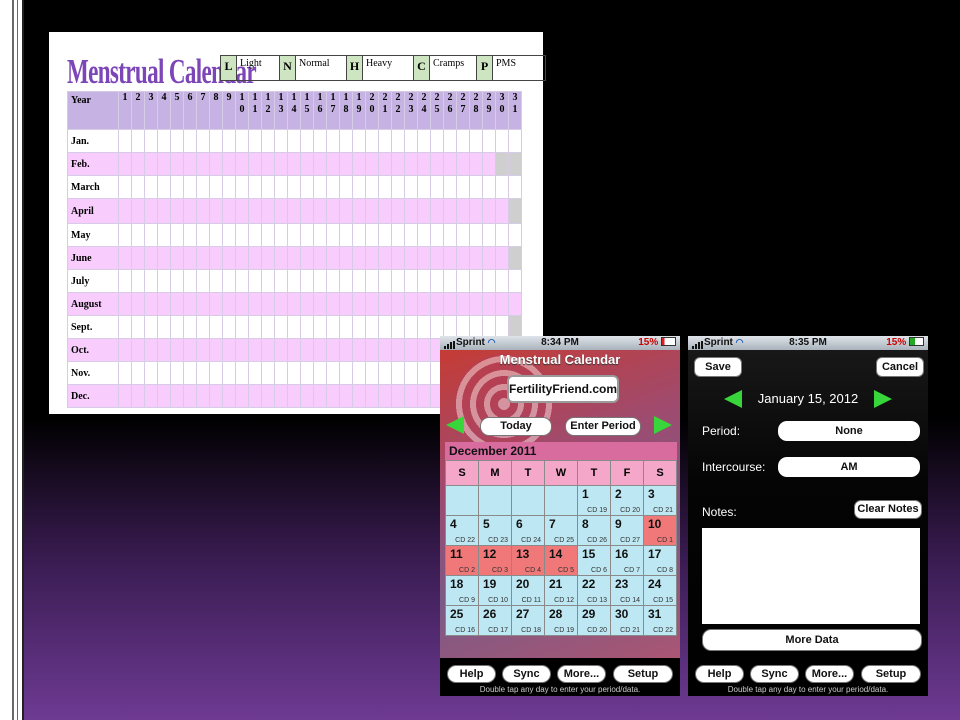 Image resolution: width=960 pixels, height=720 pixels. Describe the element at coordinates (528, 530) in the screenshot. I see `day-cell: 6 CD 24` at that location.